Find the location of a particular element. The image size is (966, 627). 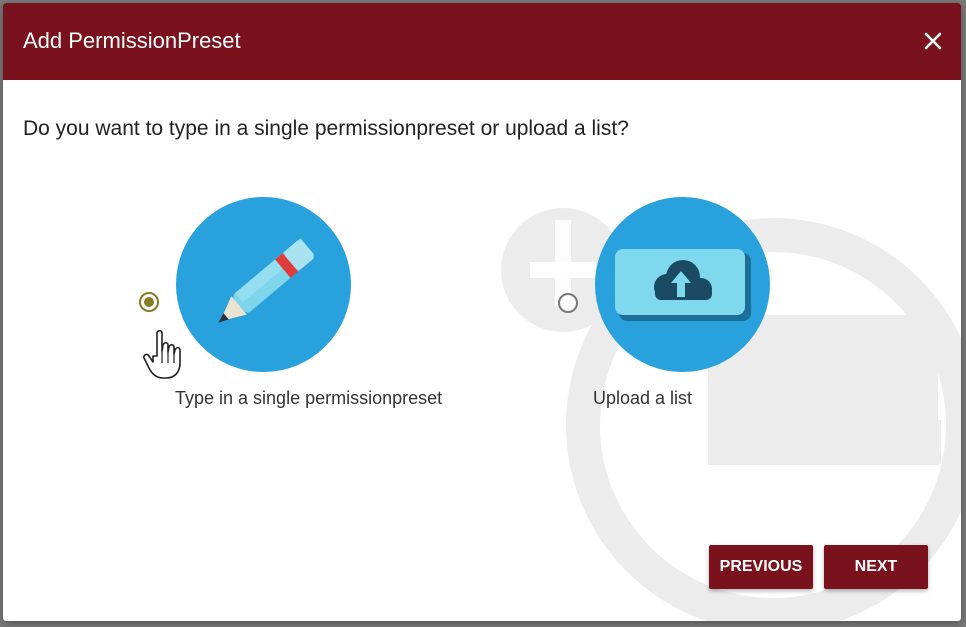

radio-single is located at coordinates (149, 302).